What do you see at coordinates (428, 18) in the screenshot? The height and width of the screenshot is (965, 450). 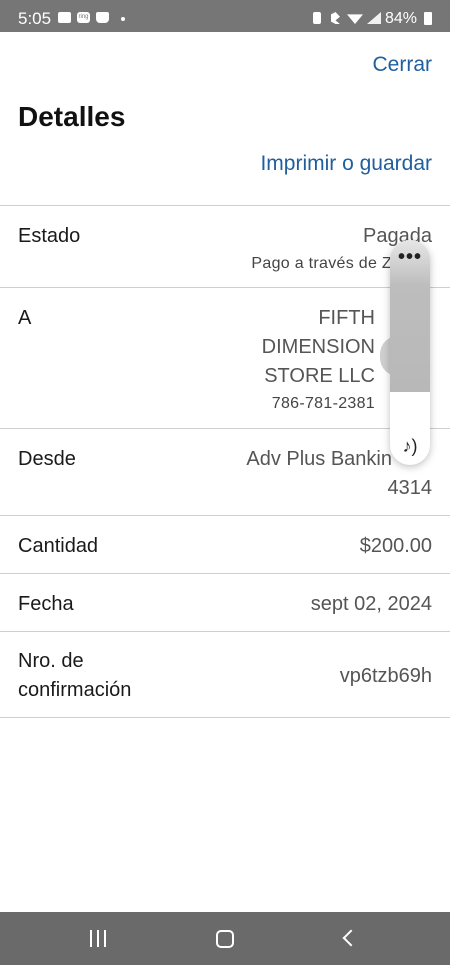 I see `battery-icon` at bounding box center [428, 18].